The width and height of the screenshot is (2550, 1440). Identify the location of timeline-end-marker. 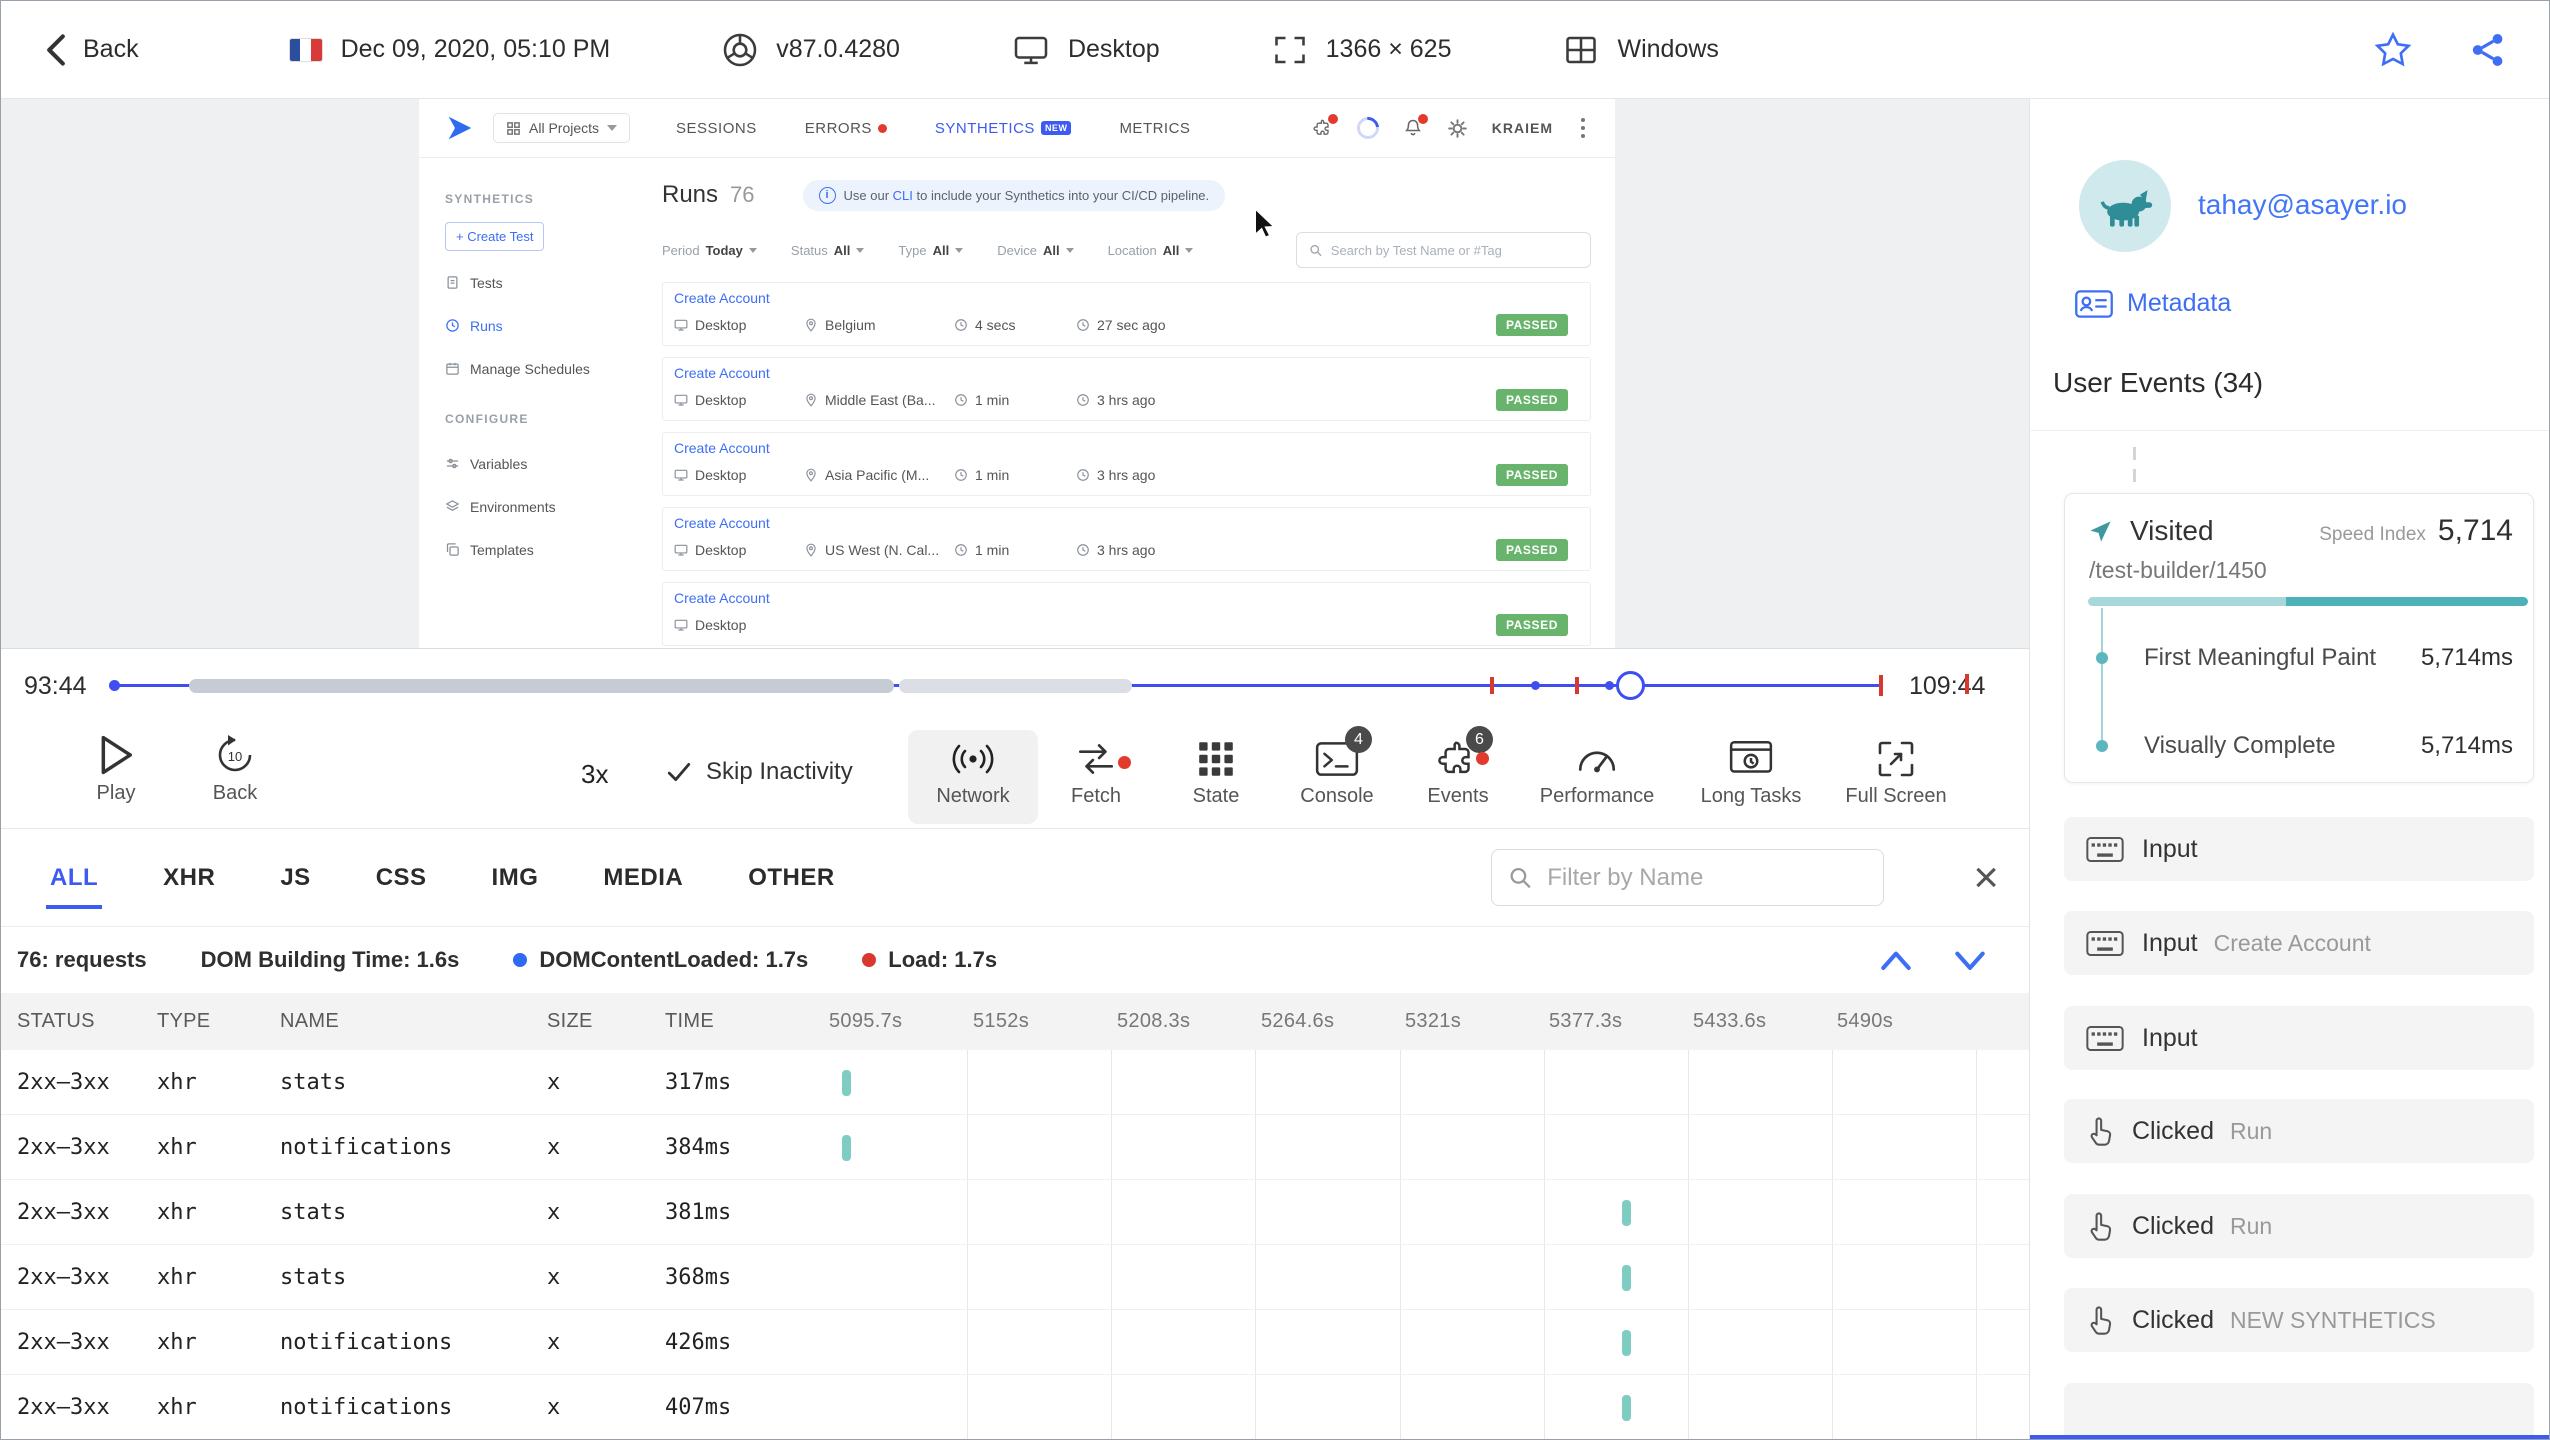
(1881, 685).